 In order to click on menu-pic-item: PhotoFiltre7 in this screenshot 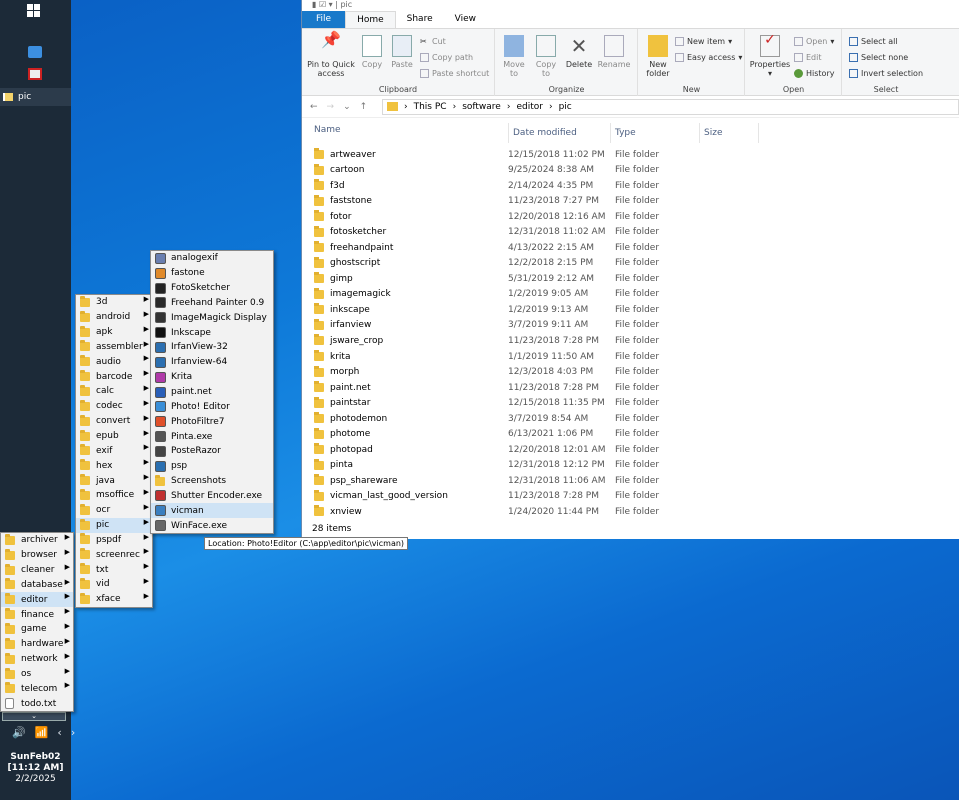, I will do `click(212, 421)`.